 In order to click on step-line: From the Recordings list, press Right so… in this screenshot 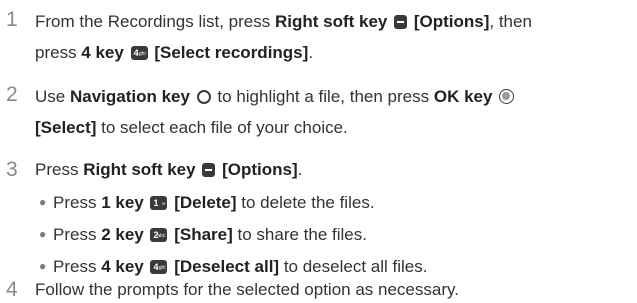, I will do `click(335, 21)`.